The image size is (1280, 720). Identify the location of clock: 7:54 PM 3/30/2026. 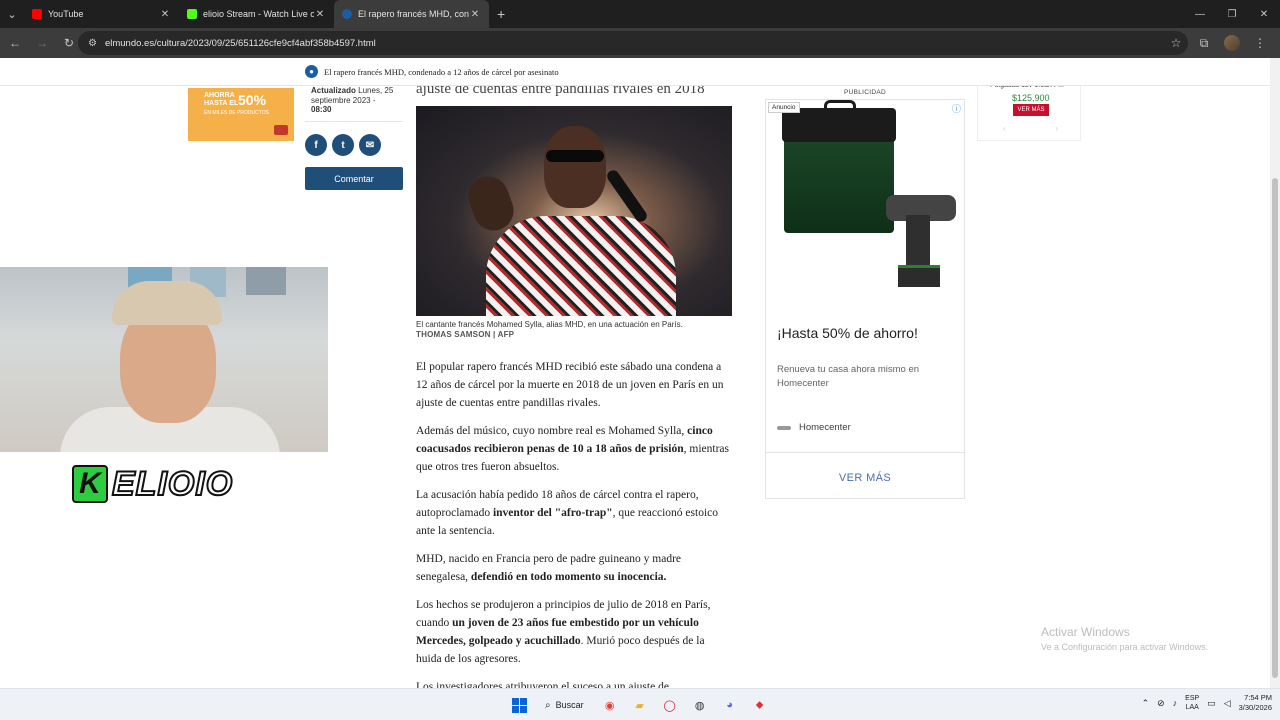
(1255, 703).